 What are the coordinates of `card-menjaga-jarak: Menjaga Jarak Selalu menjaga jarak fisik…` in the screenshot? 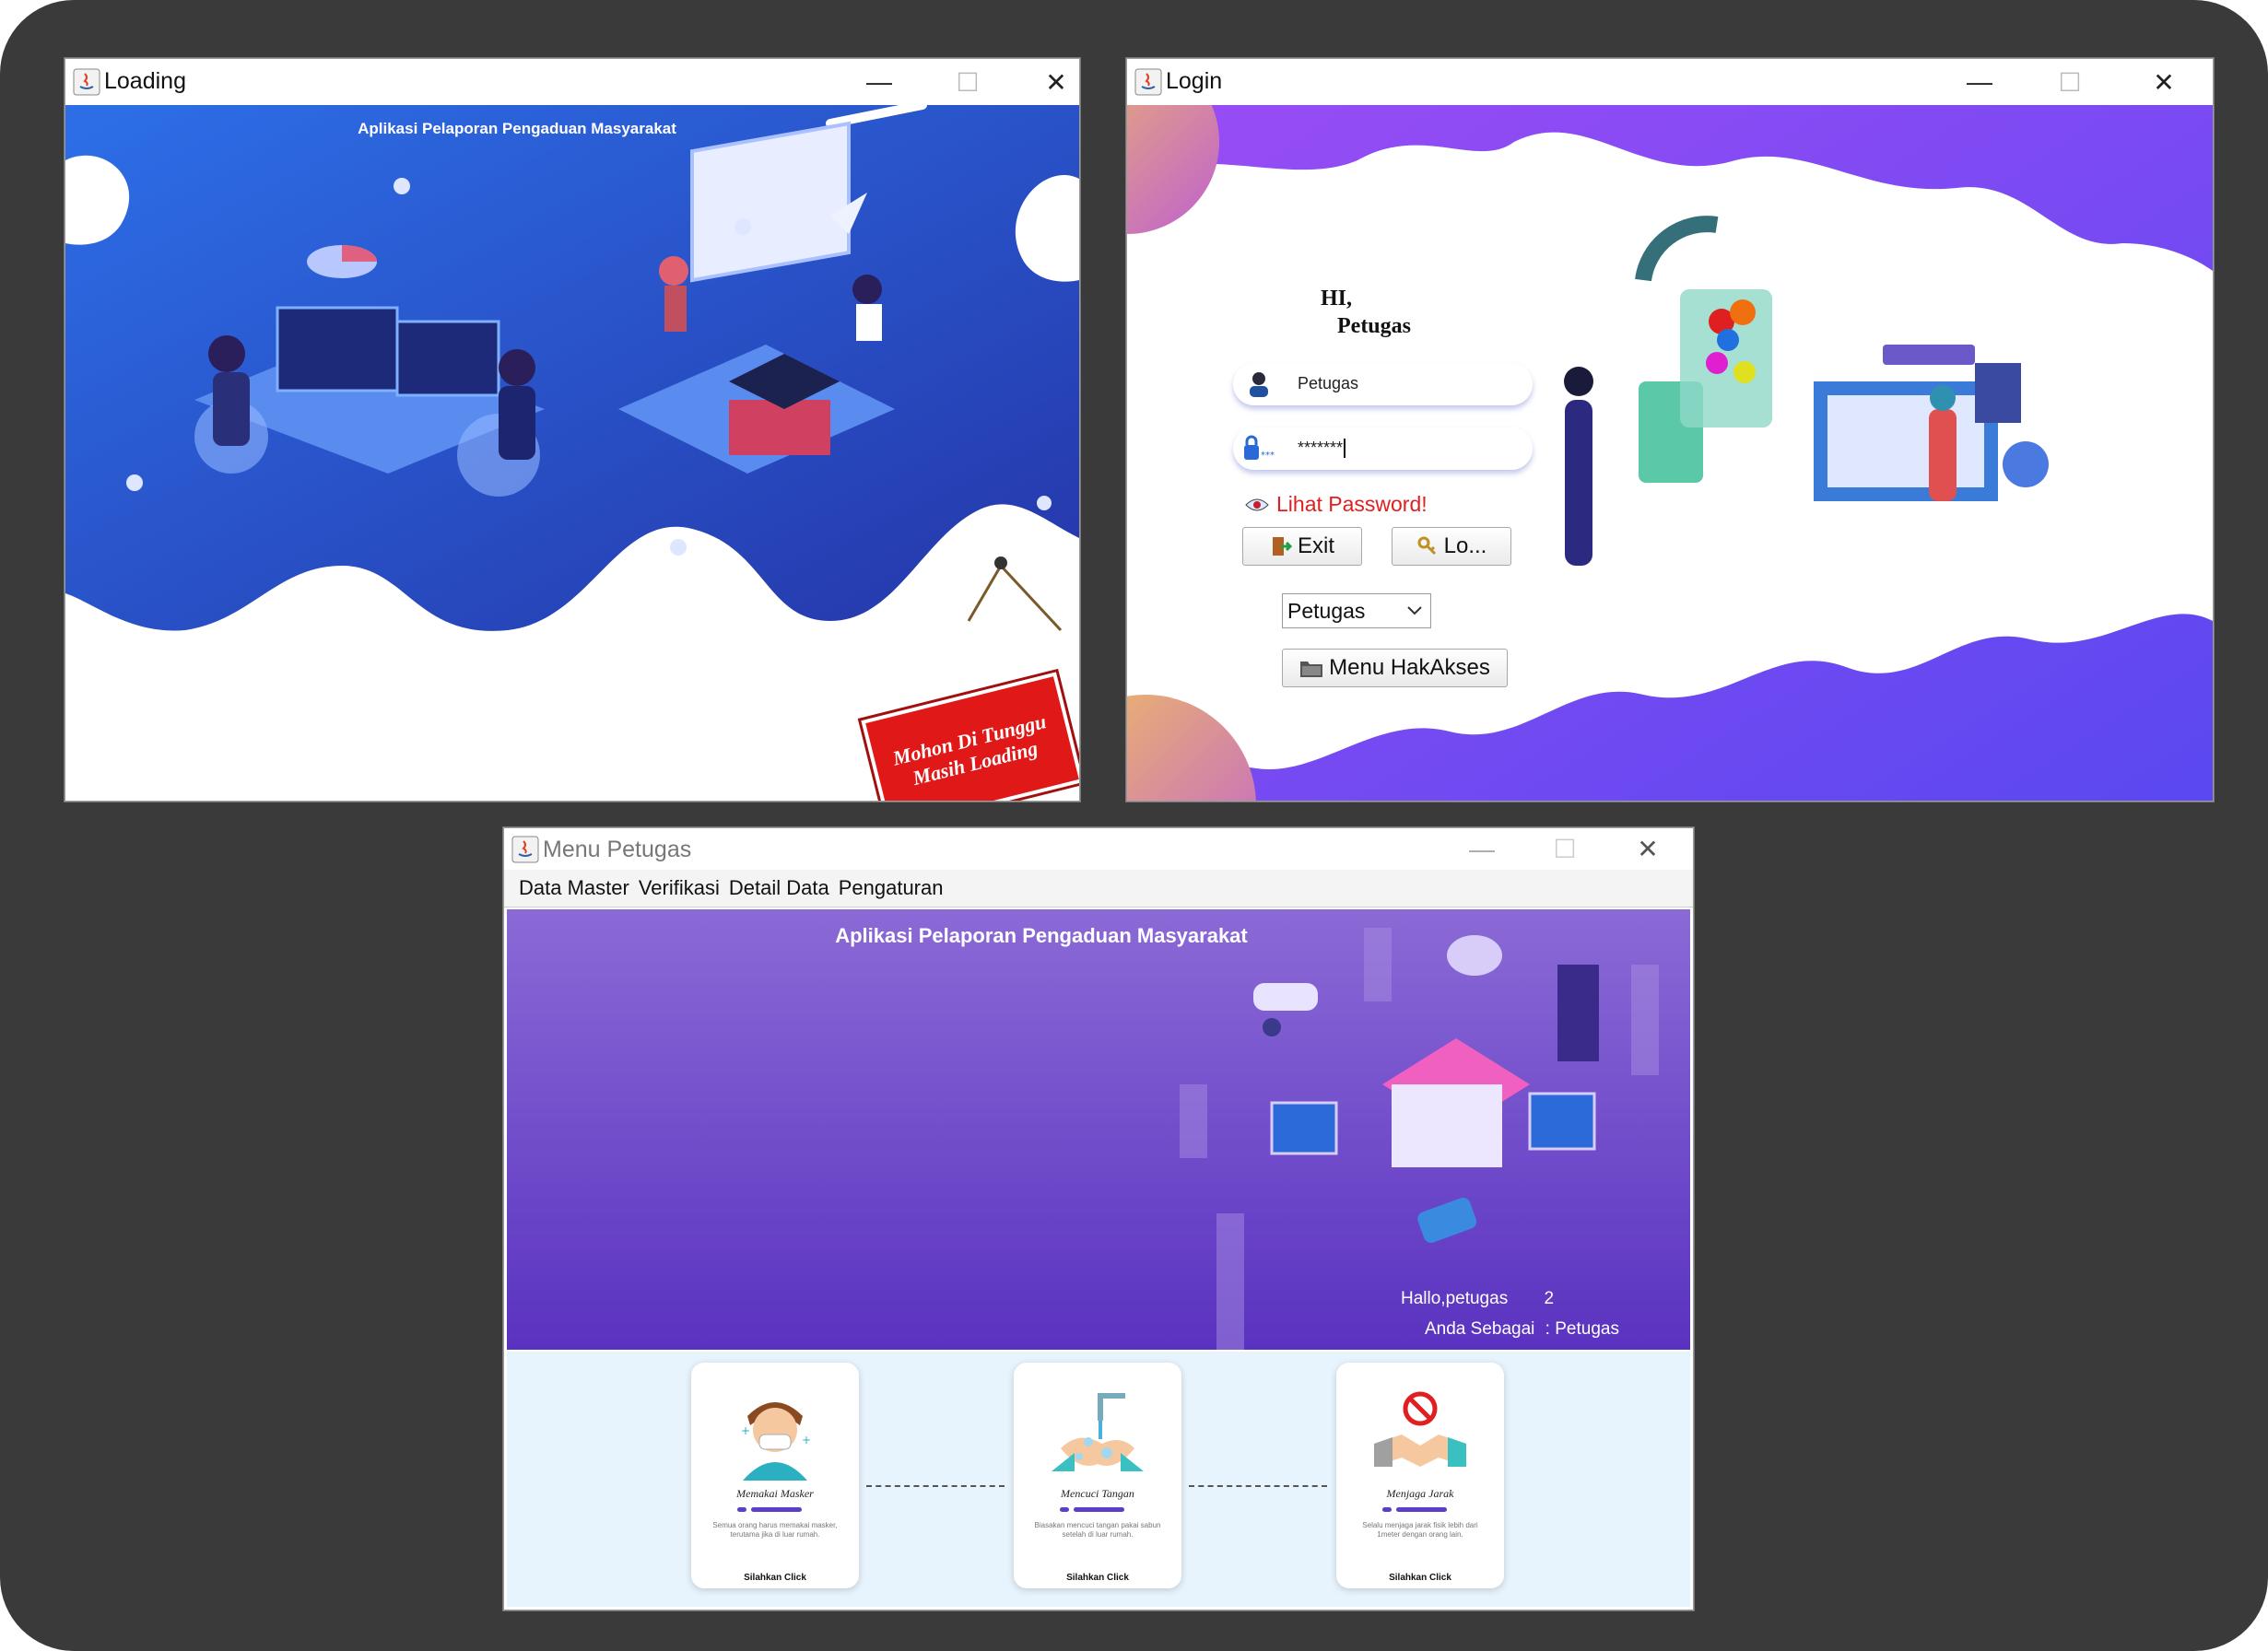 It's located at (1420, 1476).